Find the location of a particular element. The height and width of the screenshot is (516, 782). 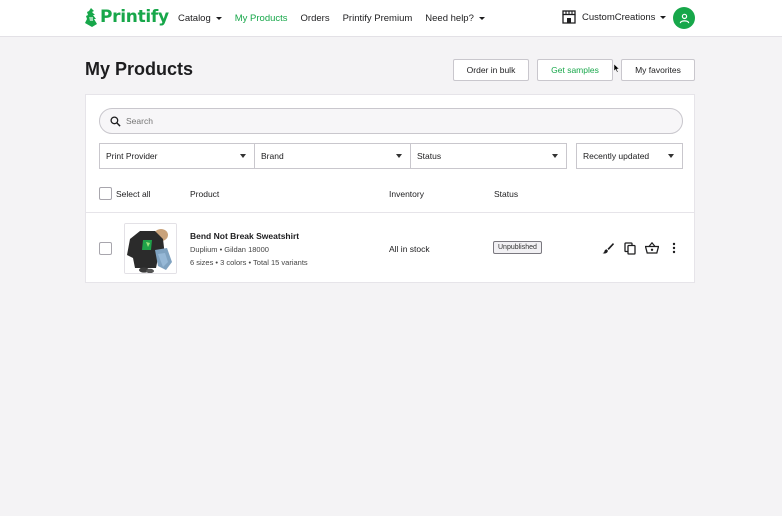

nav-orders: Orders is located at coordinates (315, 18).